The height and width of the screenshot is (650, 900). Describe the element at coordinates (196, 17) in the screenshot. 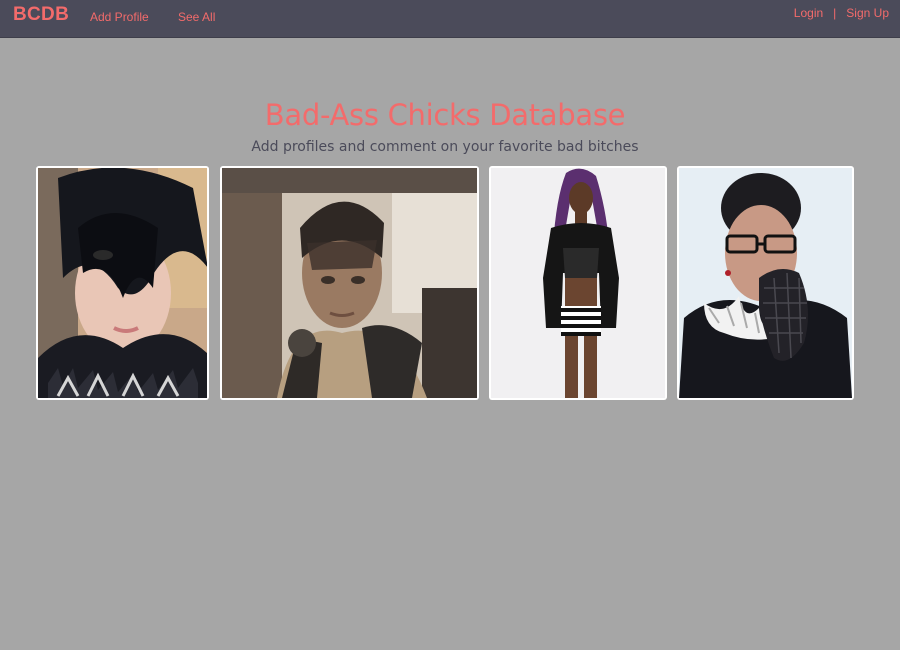

I see `see-all-link: See All` at that location.